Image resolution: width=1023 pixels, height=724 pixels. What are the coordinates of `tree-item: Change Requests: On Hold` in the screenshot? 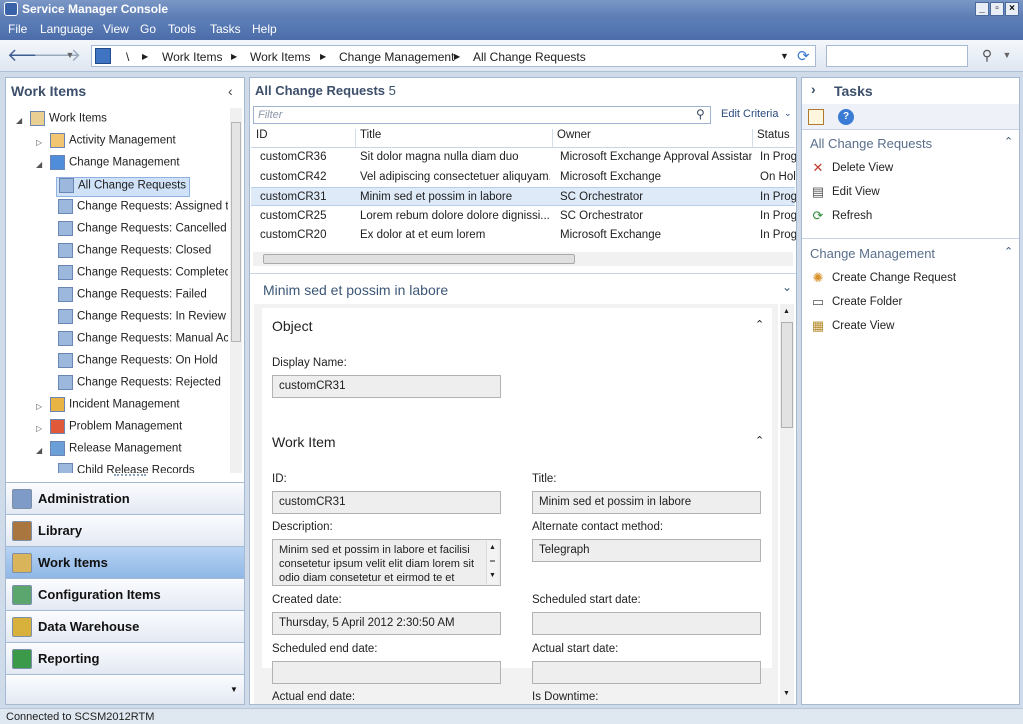 It's located at (138, 363).